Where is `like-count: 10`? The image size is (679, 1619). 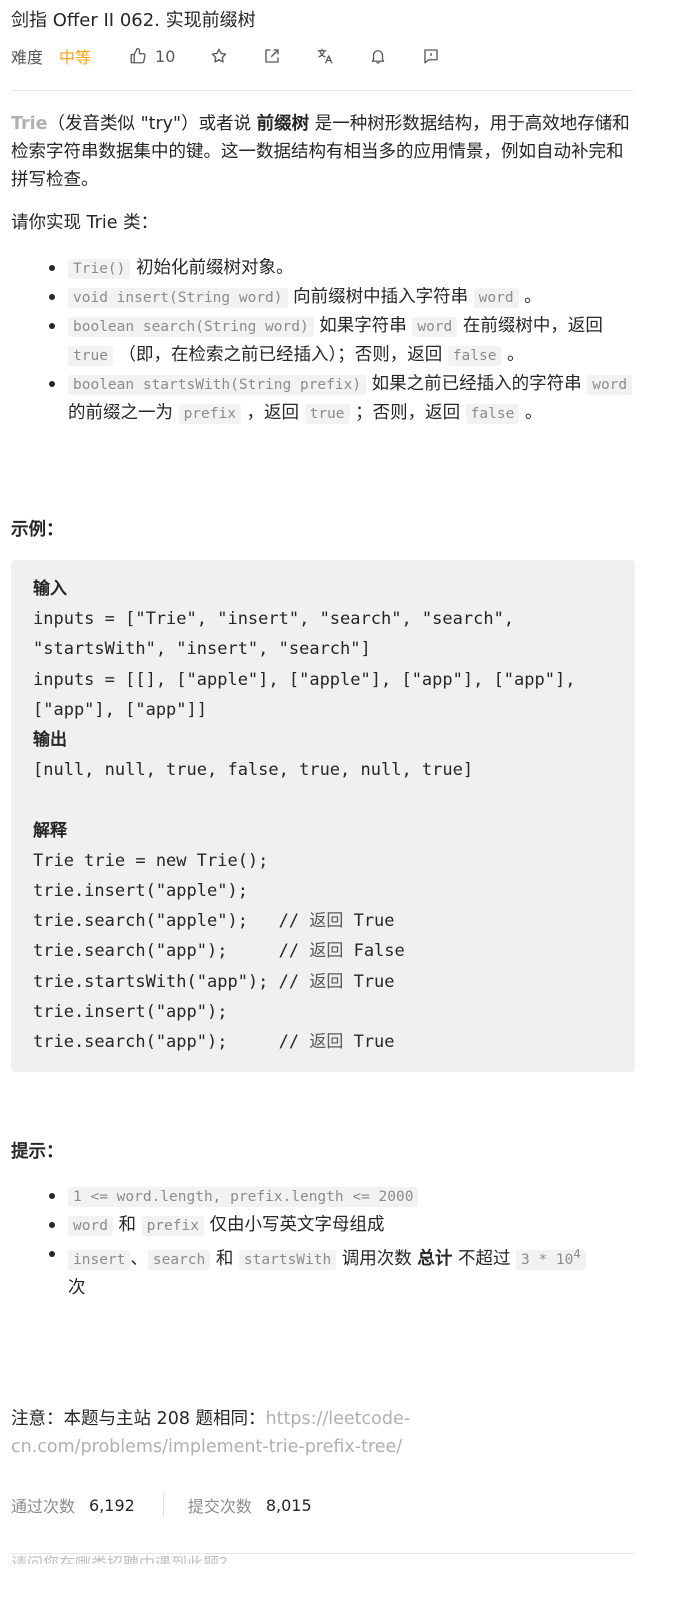
like-count: 10 is located at coordinates (165, 56).